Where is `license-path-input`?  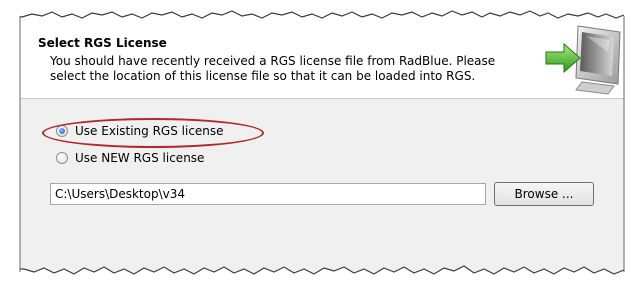
license-path-input is located at coordinates (268, 194).